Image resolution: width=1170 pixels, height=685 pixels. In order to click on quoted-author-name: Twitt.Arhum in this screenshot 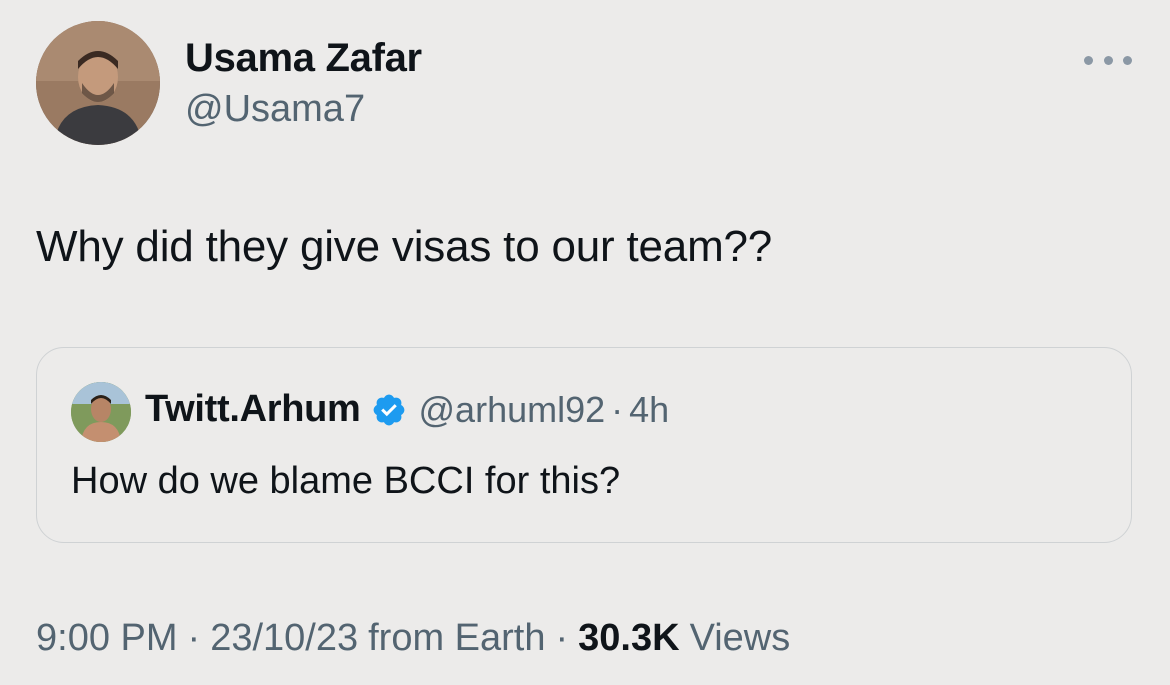, I will do `click(253, 409)`.